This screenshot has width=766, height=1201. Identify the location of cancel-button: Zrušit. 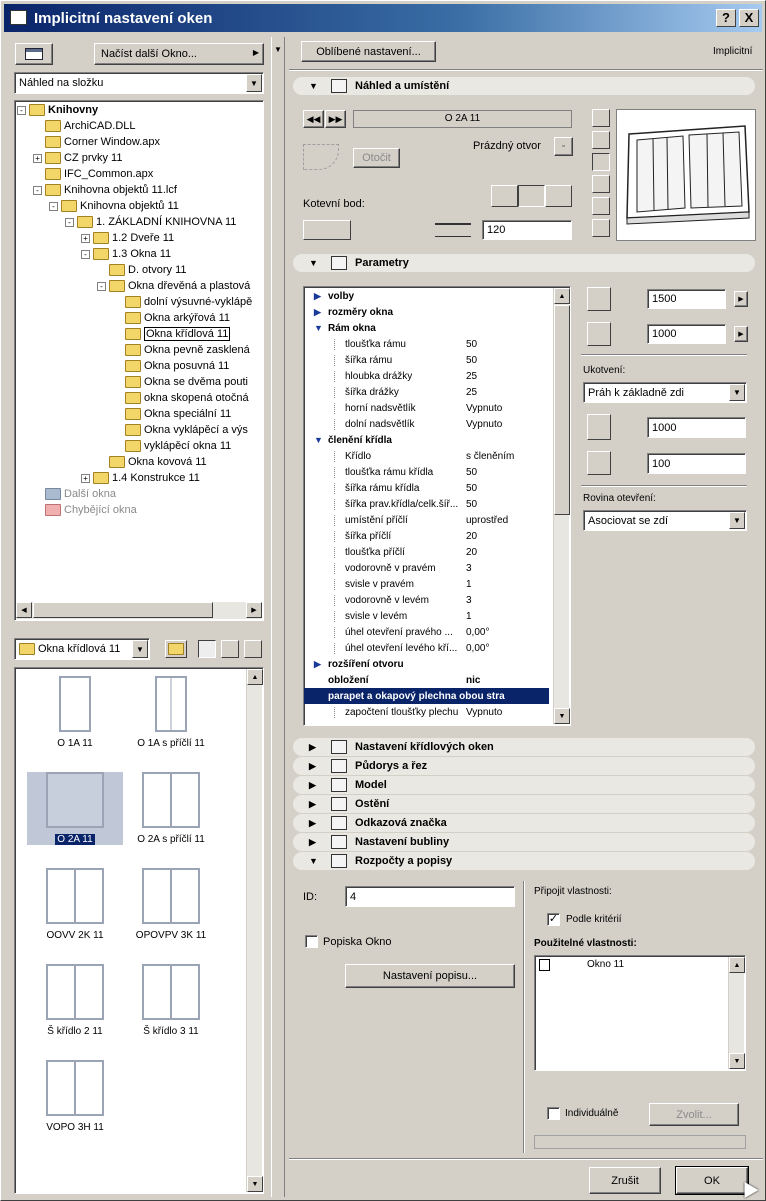
(625, 1180).